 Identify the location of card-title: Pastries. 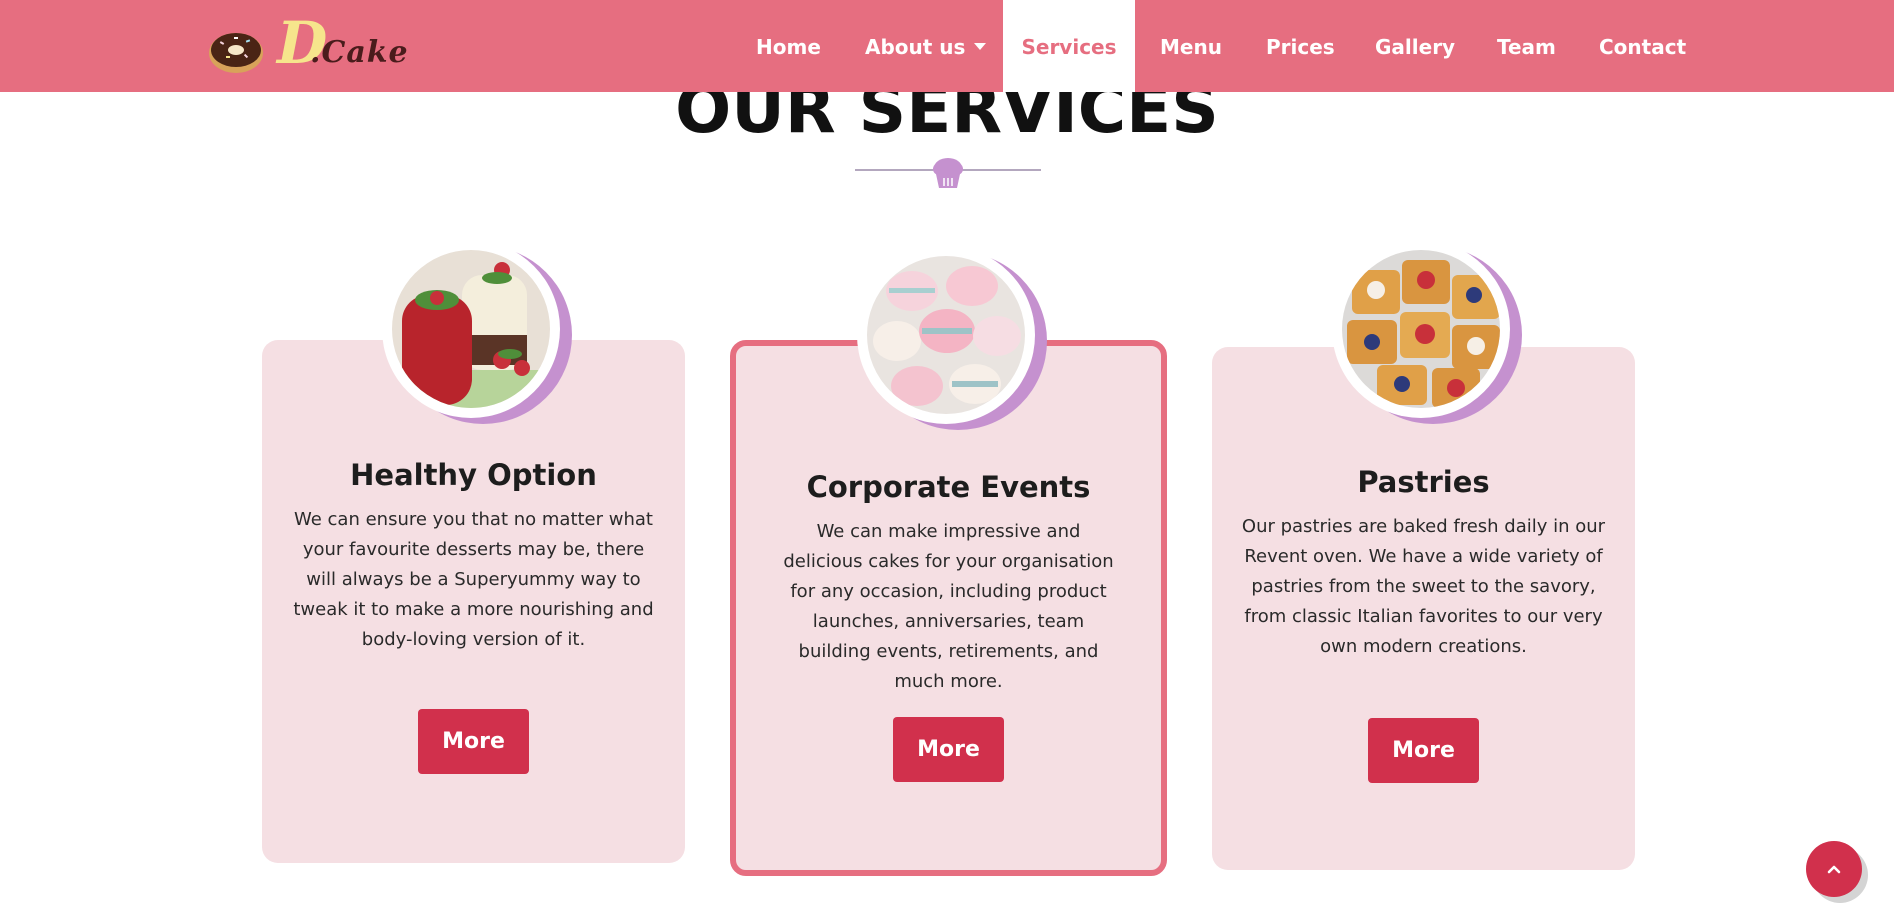
(1423, 482).